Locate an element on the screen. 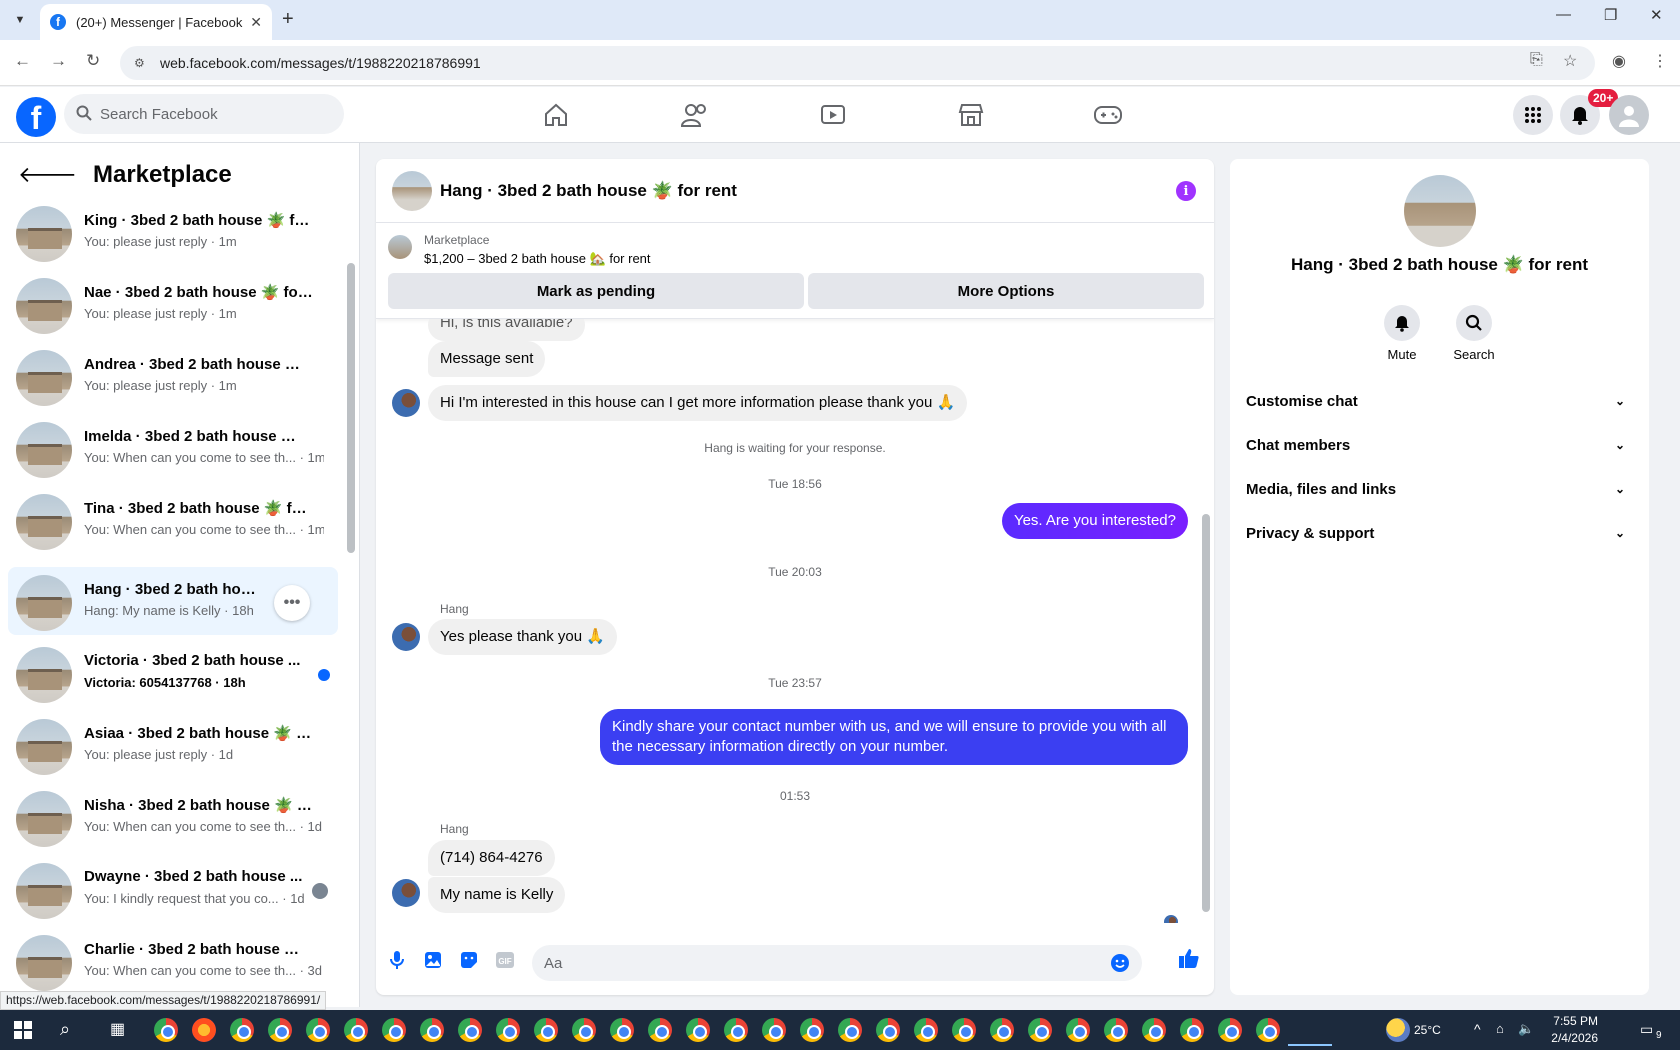  firefox-taskbar-icon is located at coordinates (204, 1030).